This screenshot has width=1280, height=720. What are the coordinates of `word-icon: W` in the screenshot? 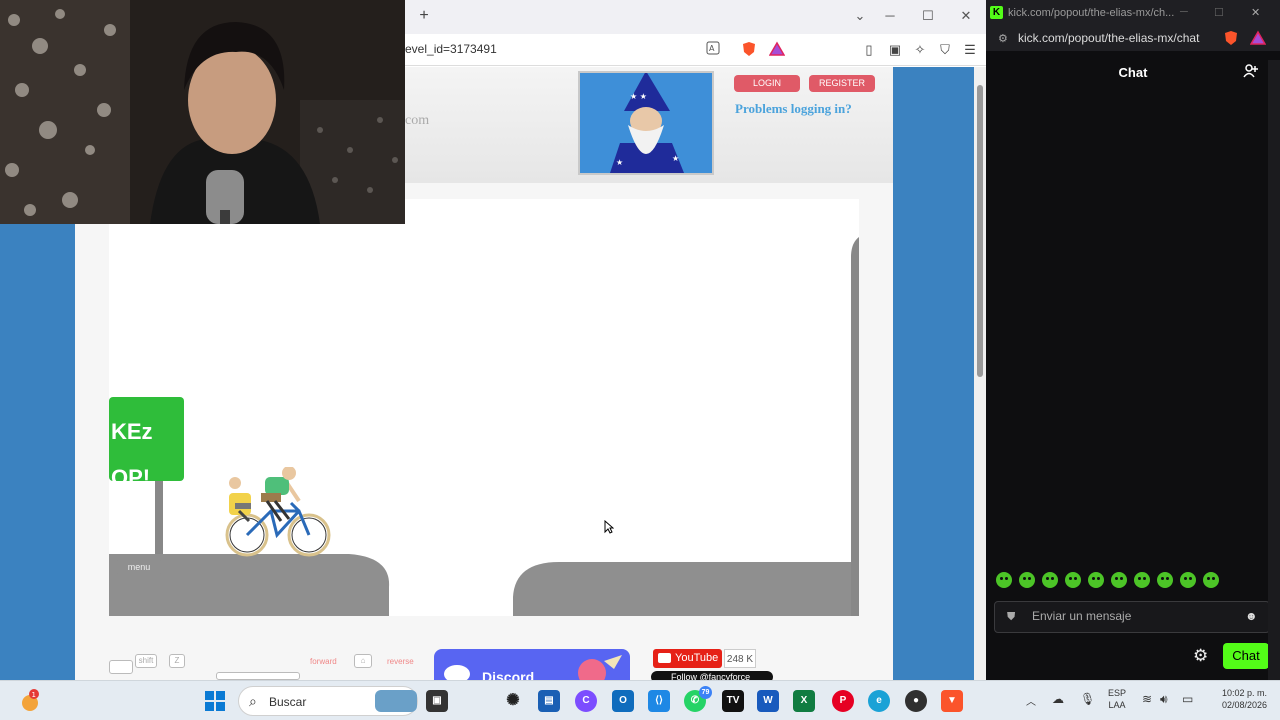 It's located at (768, 701).